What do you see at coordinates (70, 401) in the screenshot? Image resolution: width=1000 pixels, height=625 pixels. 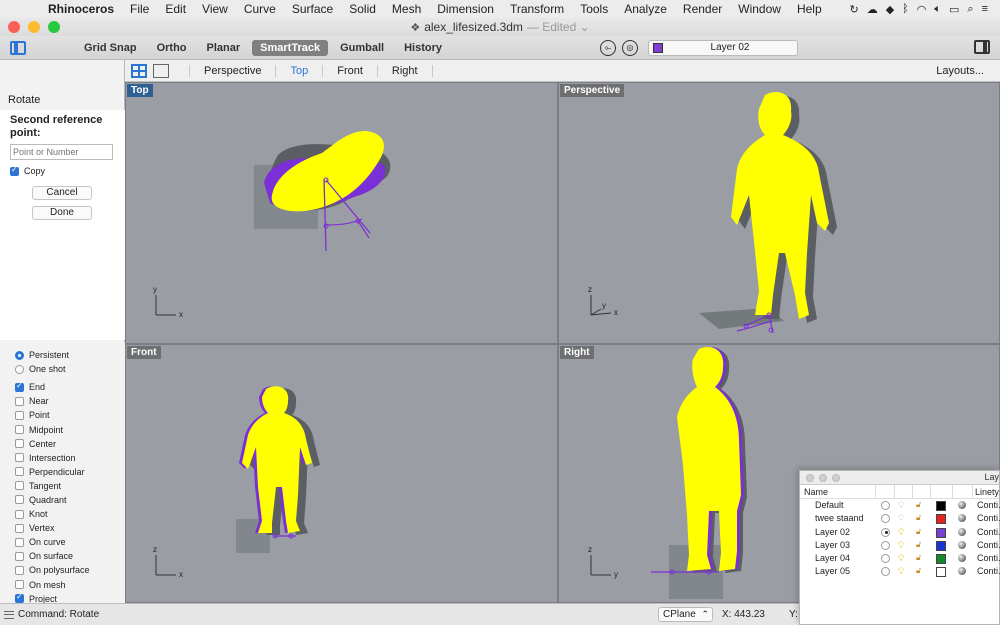 I see `osnap-near: Near` at bounding box center [70, 401].